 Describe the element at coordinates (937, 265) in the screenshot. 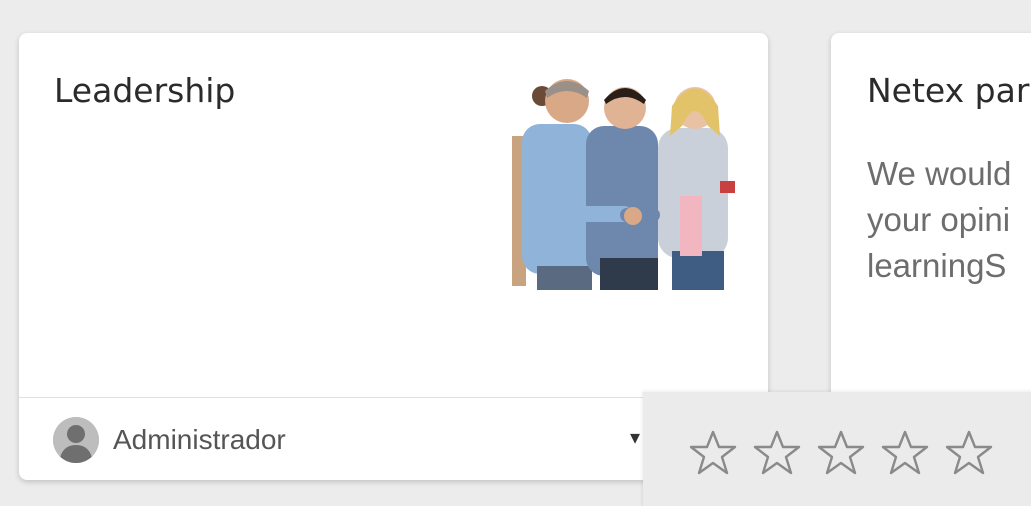

I see `description-line: learningS` at that location.